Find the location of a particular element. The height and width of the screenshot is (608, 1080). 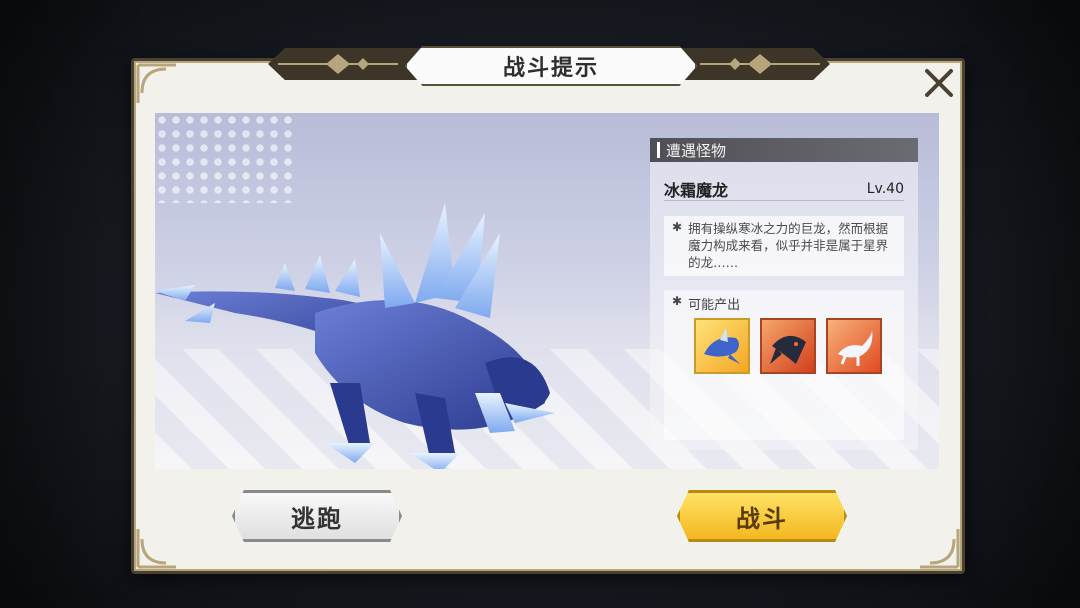

white-lizard-icon is located at coordinates (855, 348).